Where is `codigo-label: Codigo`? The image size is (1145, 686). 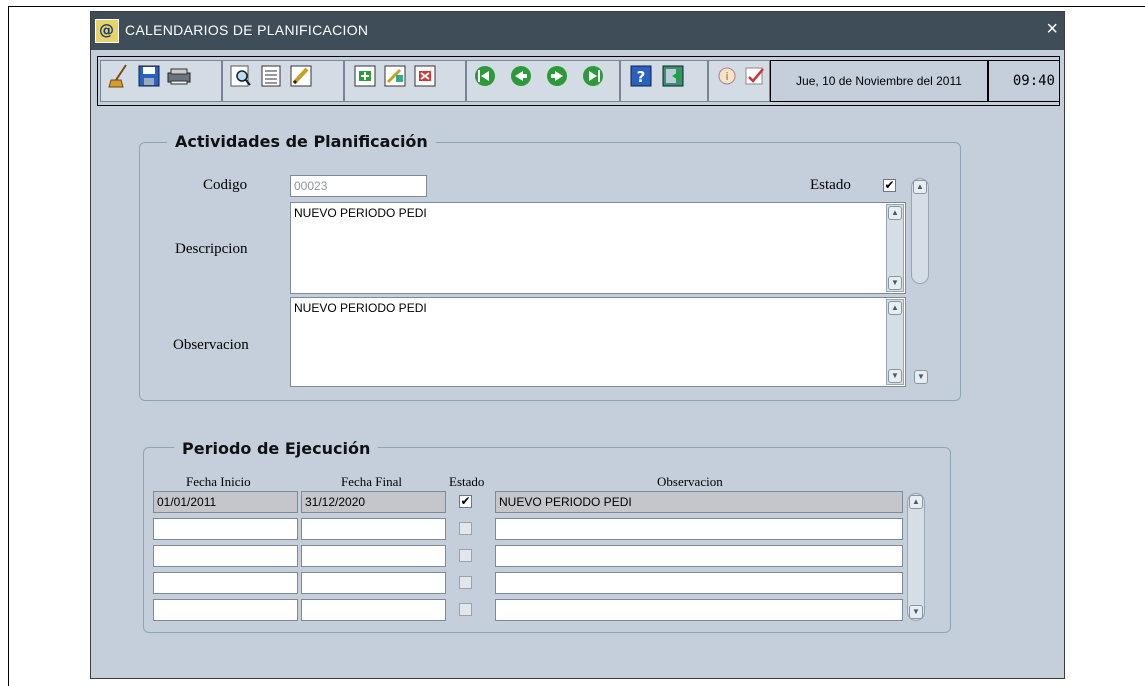 codigo-label: Codigo is located at coordinates (225, 185).